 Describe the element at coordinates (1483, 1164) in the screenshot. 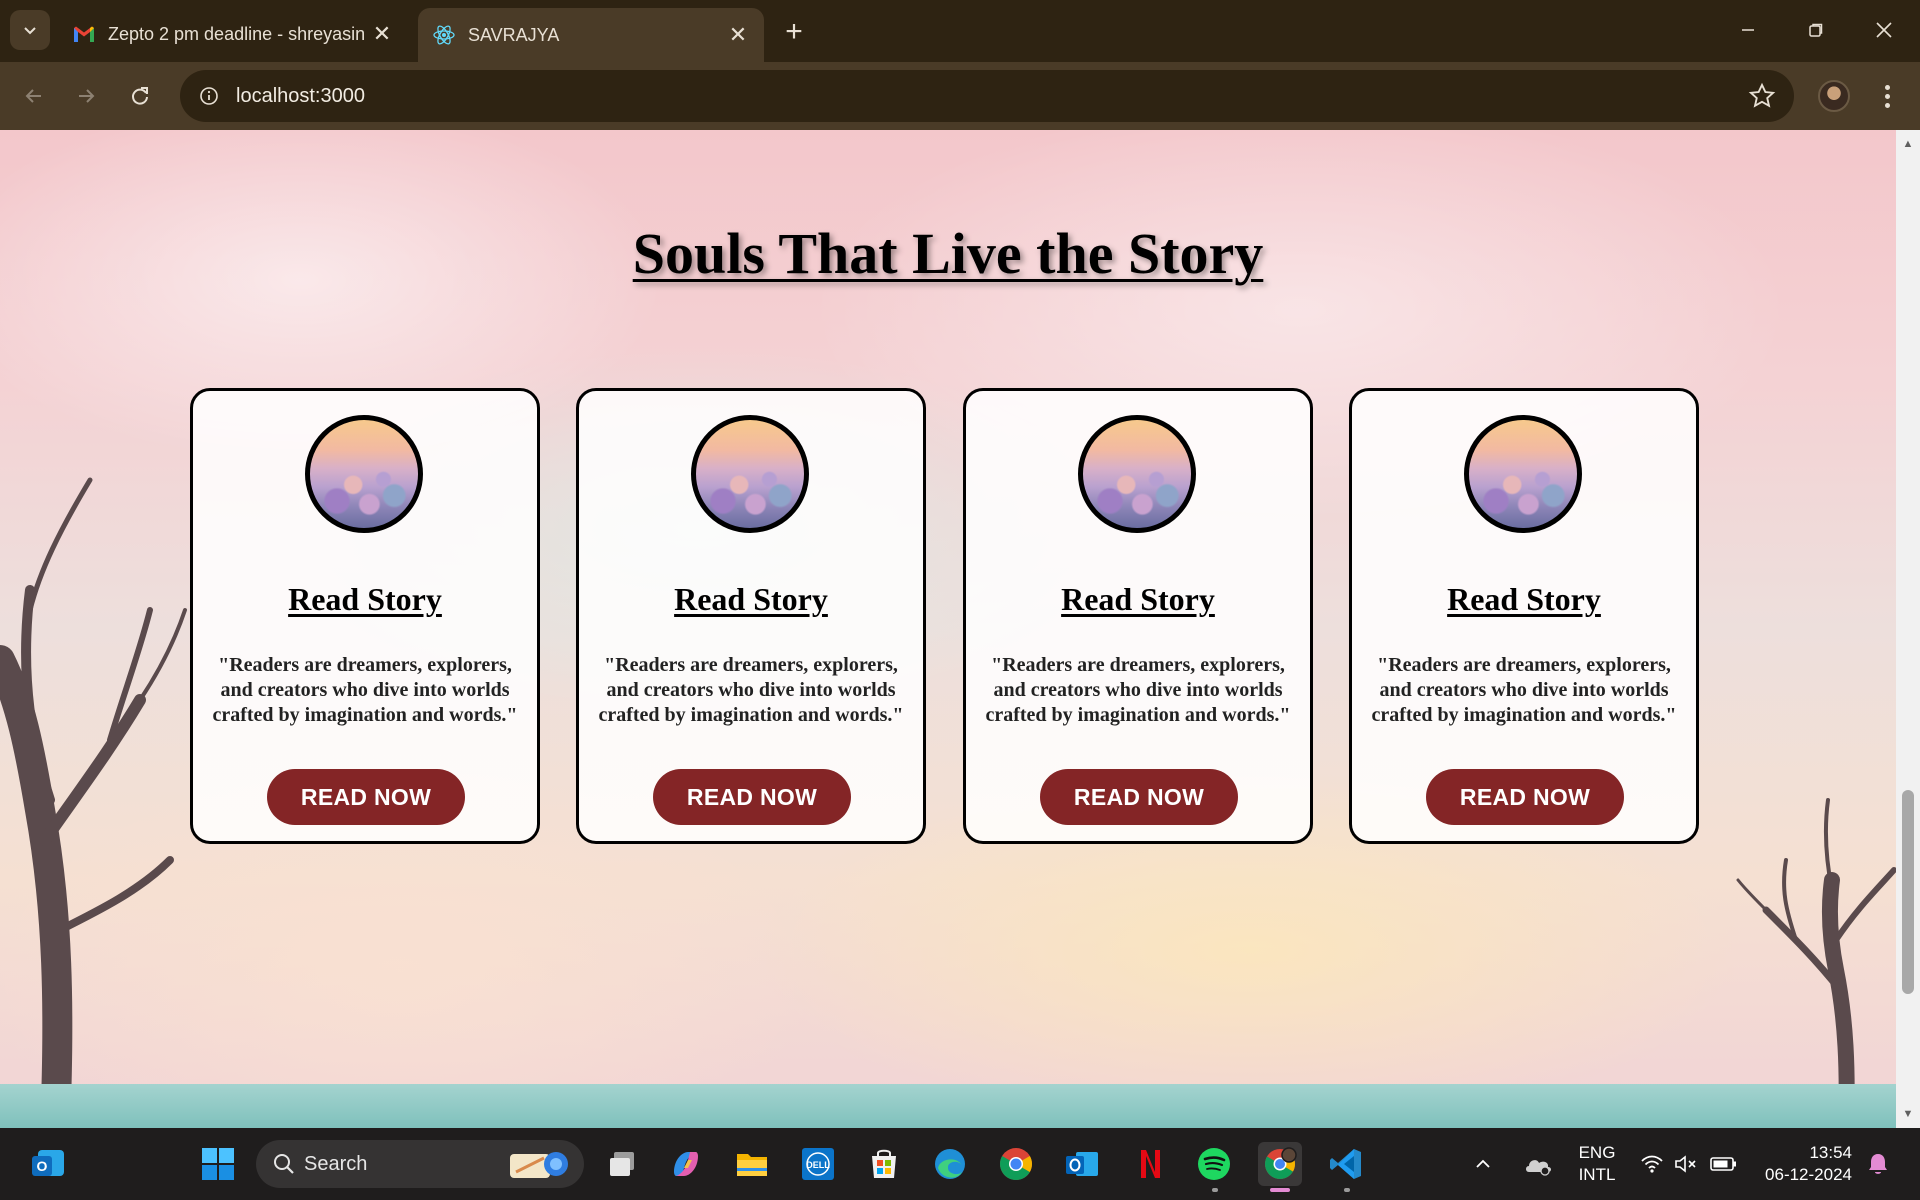

I see `chevron-up-icon` at that location.